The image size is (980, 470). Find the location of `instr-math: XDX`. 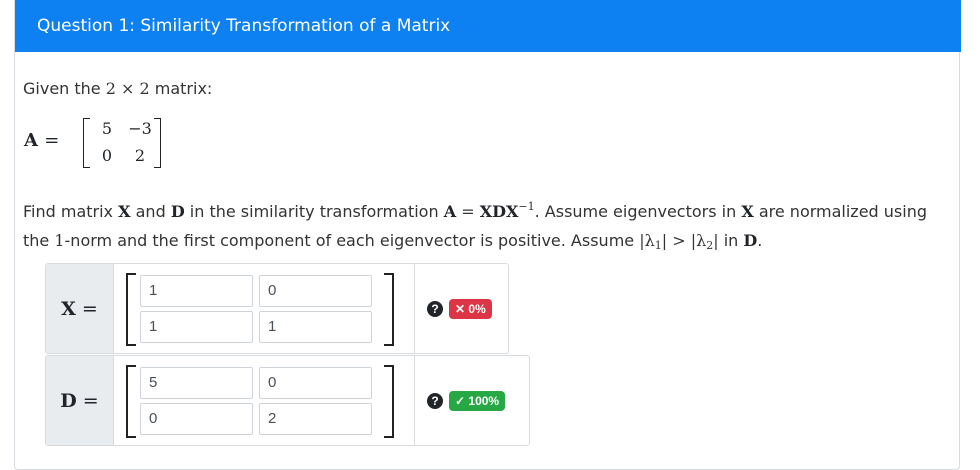

instr-math: XDX is located at coordinates (499, 211).